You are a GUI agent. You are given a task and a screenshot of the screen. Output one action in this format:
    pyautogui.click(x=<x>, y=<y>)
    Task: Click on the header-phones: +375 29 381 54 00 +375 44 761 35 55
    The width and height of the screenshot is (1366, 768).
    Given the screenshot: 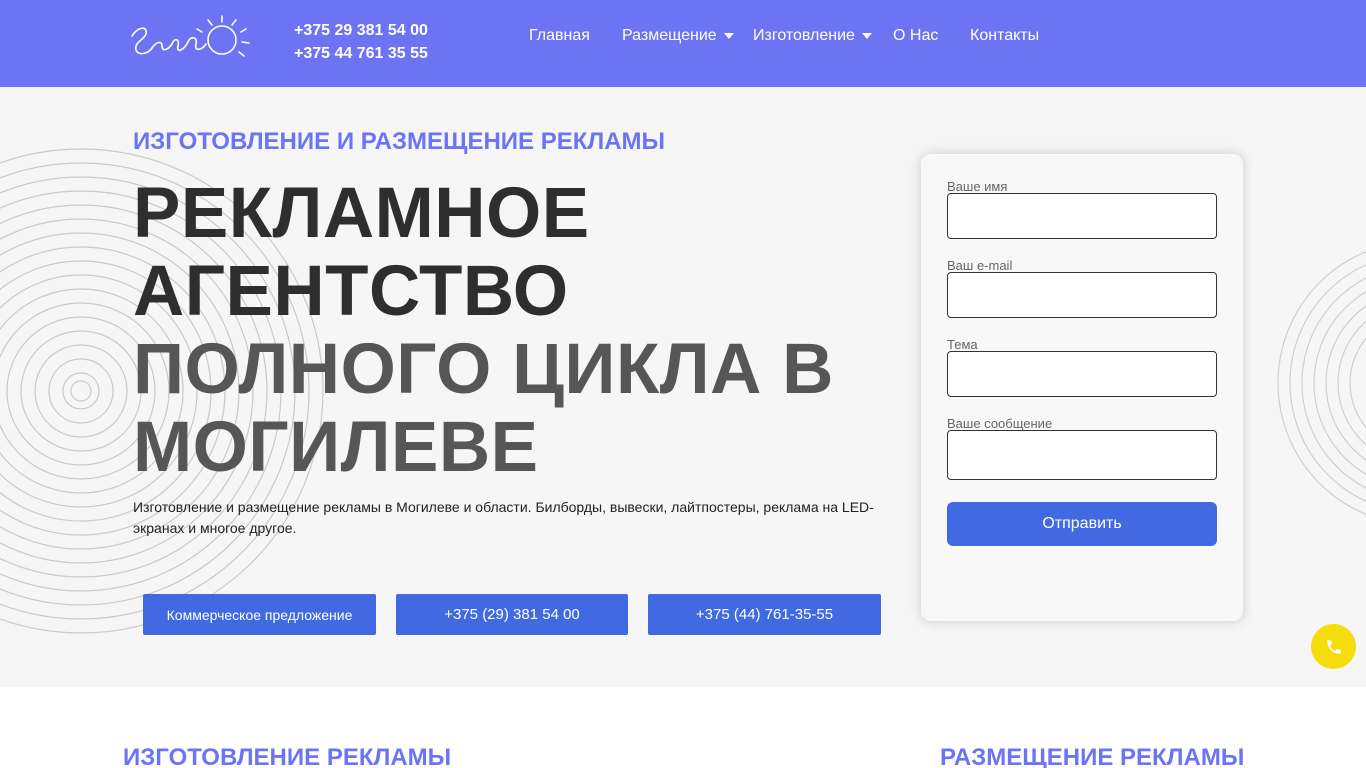 What is the action you would take?
    pyautogui.click(x=361, y=42)
    